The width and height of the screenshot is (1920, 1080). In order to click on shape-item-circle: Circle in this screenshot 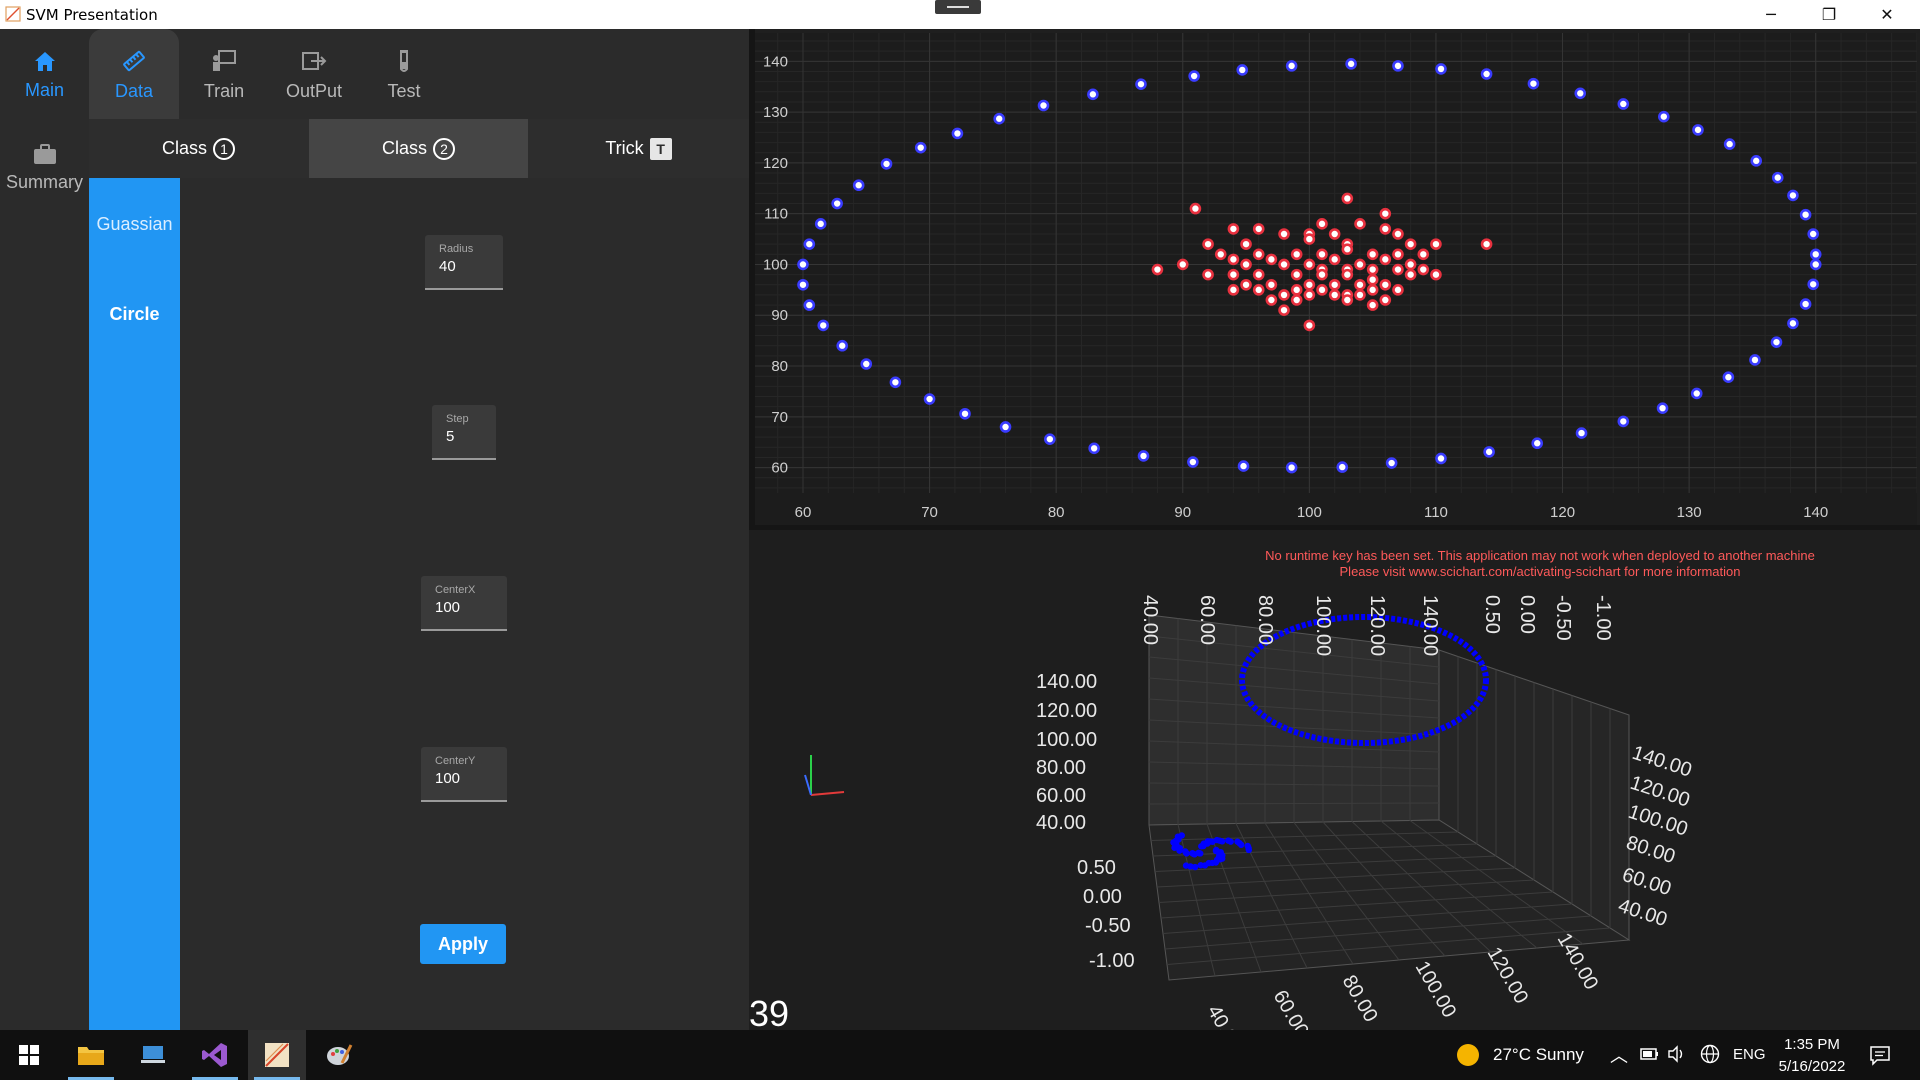, I will do `click(134, 314)`.